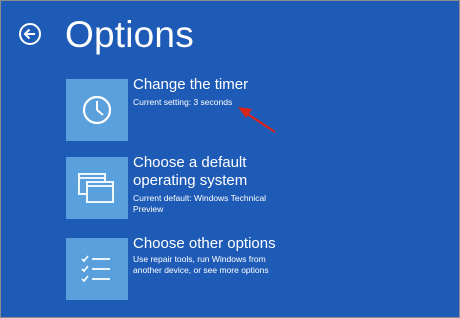 Image resolution: width=460 pixels, height=318 pixels. What do you see at coordinates (191, 84) in the screenshot?
I see `option-title: Change the timer` at bounding box center [191, 84].